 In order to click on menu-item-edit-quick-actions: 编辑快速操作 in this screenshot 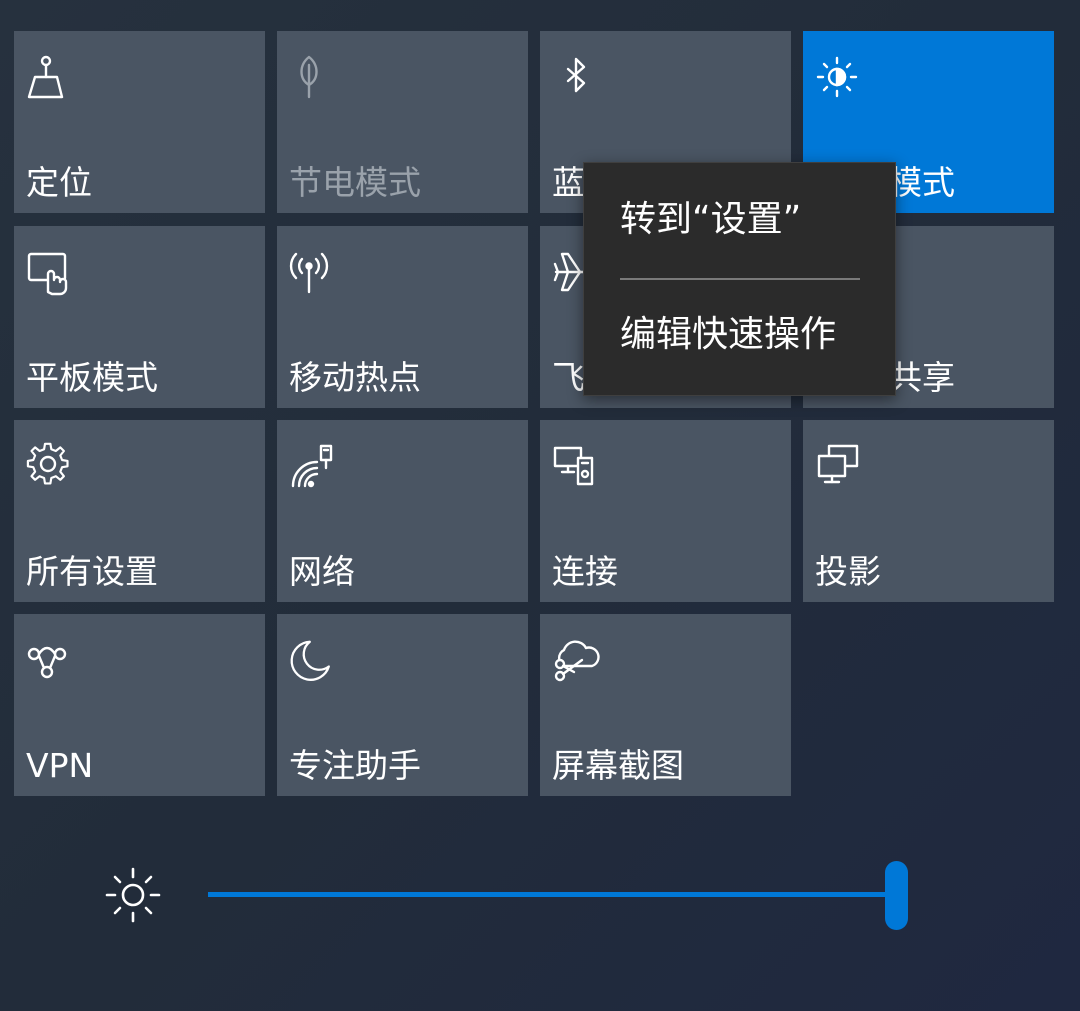, I will do `click(728, 335)`.